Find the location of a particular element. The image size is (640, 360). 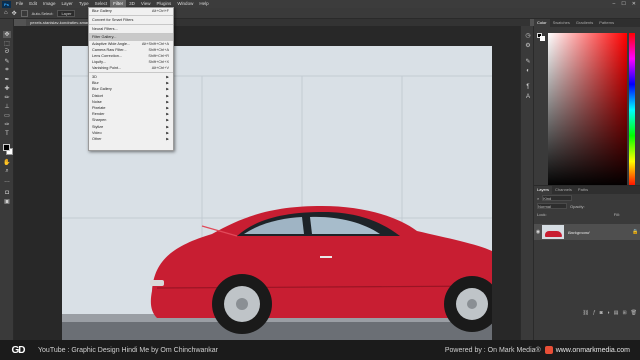

character-icon: A is located at coordinates (528, 98).